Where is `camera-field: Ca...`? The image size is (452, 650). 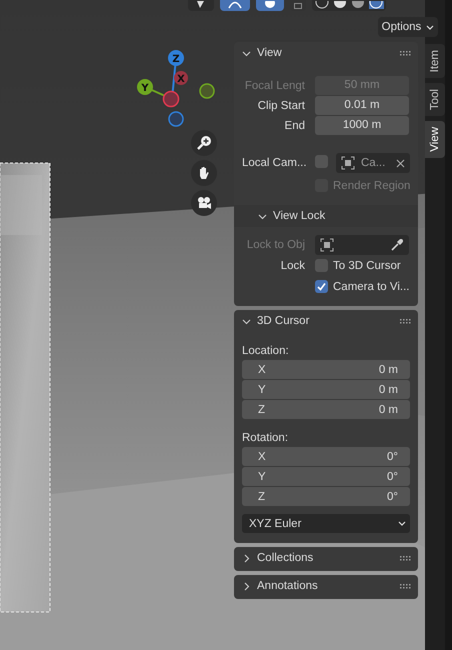 camera-field: Ca... is located at coordinates (373, 163).